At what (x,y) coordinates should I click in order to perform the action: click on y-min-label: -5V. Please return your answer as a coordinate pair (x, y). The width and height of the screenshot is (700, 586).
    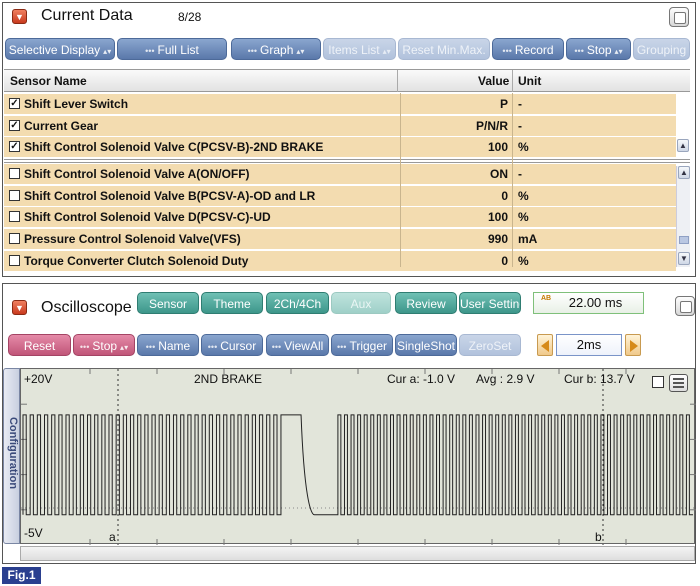
    Looking at the image, I should click on (33, 533).